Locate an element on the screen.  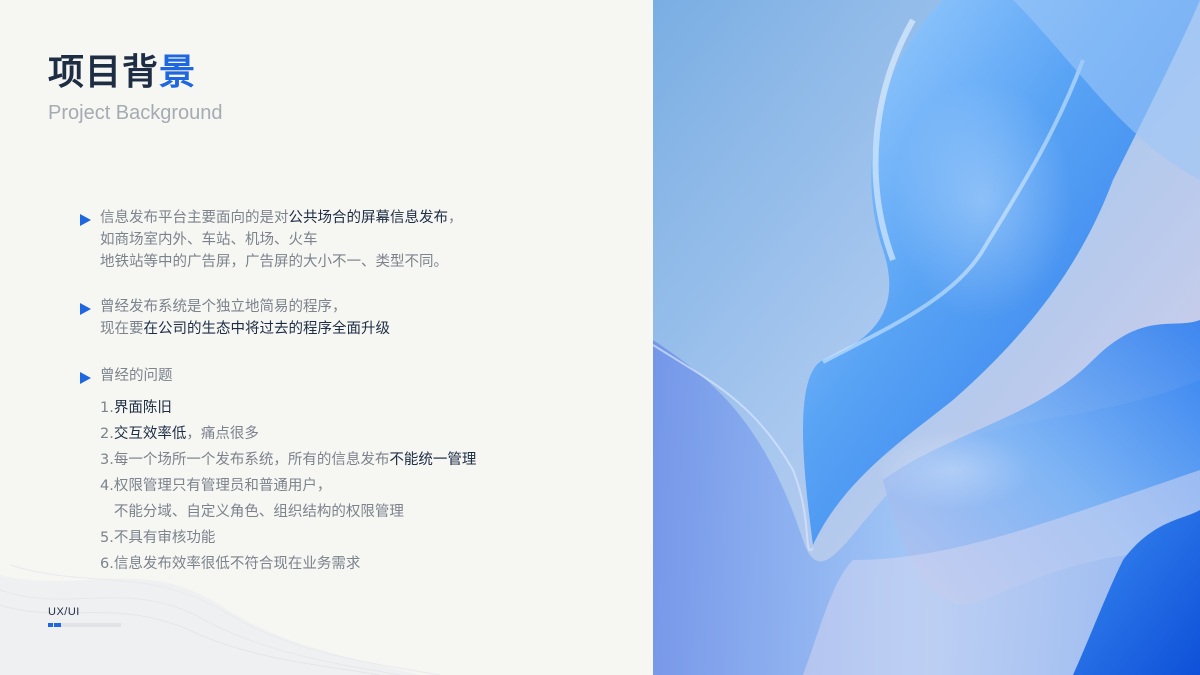
problem-item: 不能分域、自定义角色、组织结构的权限管理 is located at coordinates (252, 512).